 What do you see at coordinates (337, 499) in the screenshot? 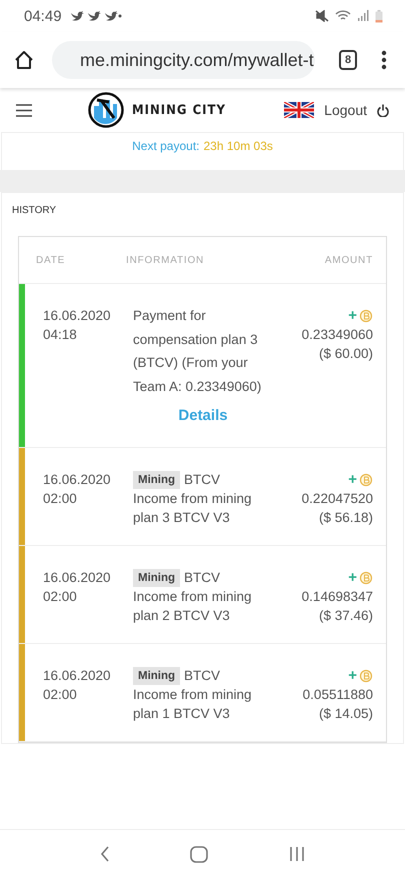
I see `amount-text: 0.22047520` at bounding box center [337, 499].